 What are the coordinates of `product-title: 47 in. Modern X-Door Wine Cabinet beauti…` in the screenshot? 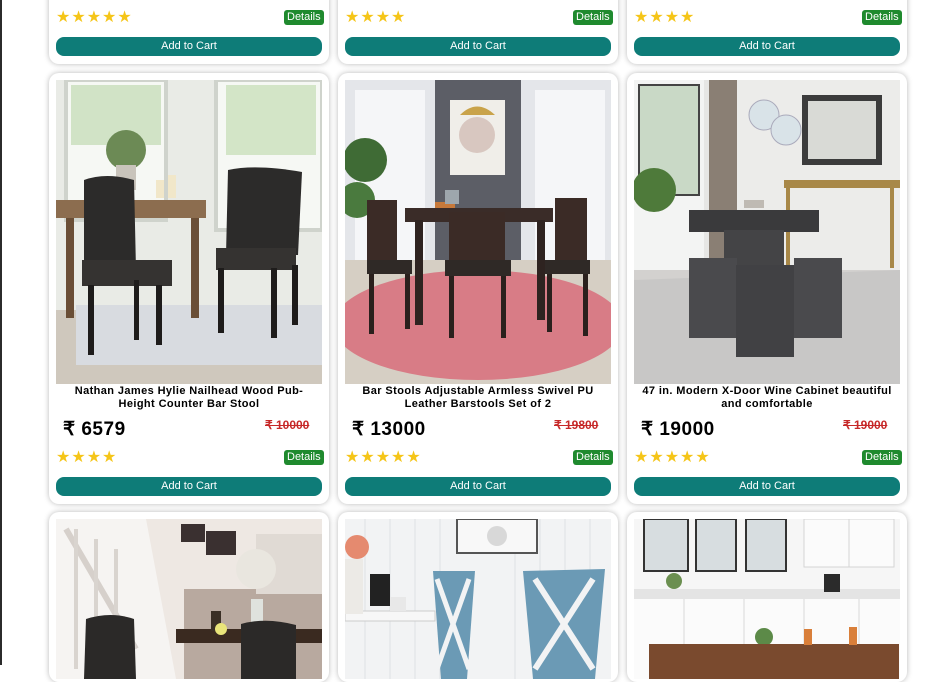 It's located at (767, 398).